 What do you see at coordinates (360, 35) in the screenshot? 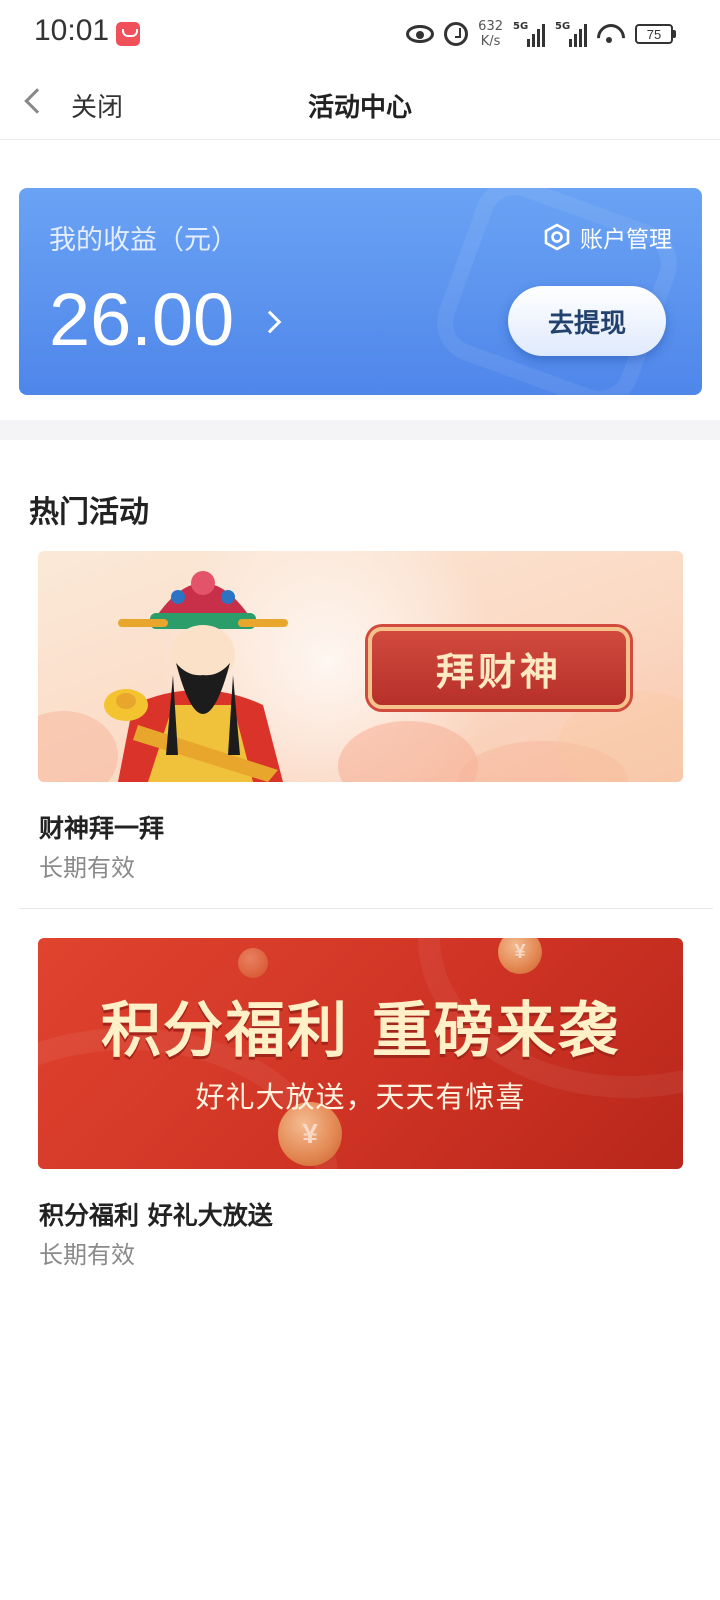
I see `status-bar: 10:01 632 K/s 5G 5G 75` at bounding box center [360, 35].